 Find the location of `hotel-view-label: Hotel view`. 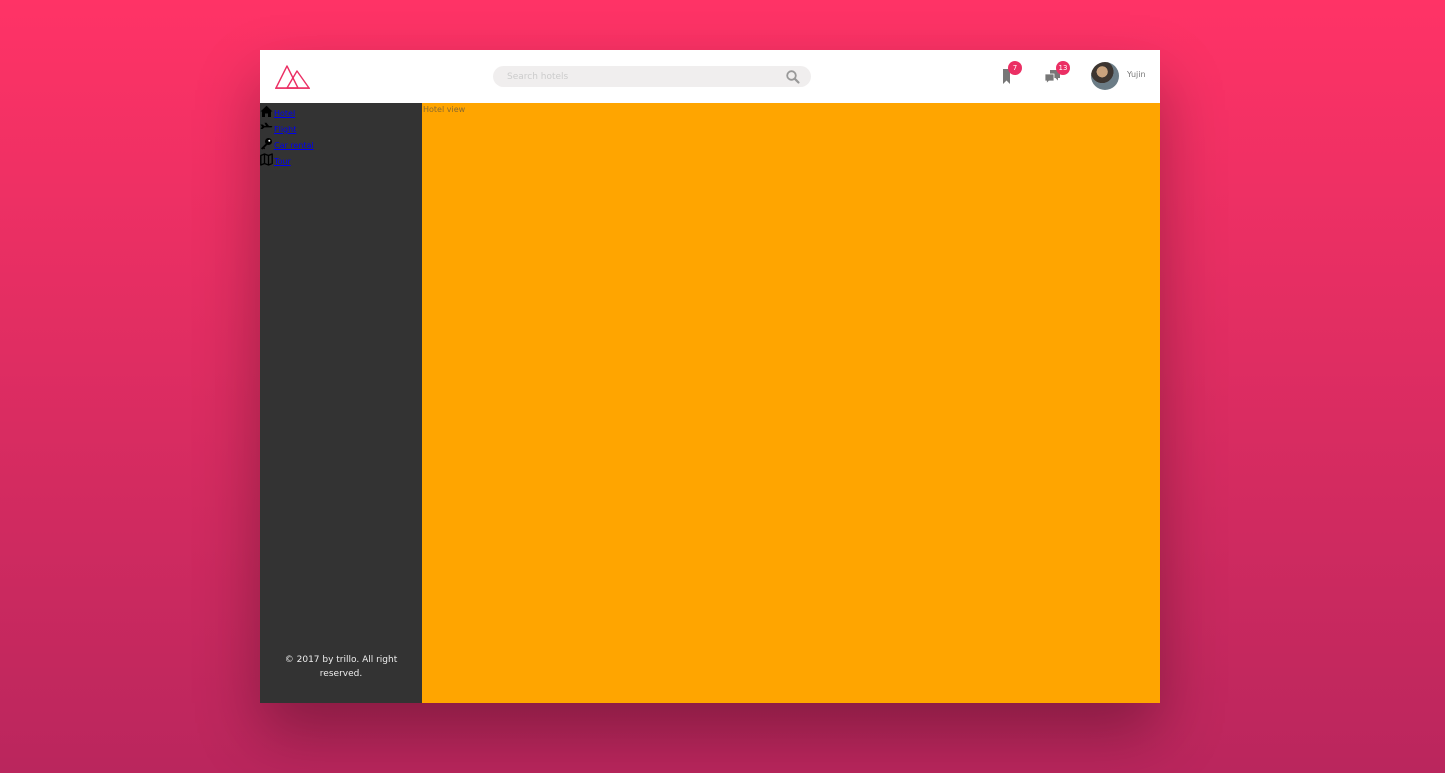

hotel-view-label: Hotel view is located at coordinates (444, 109).